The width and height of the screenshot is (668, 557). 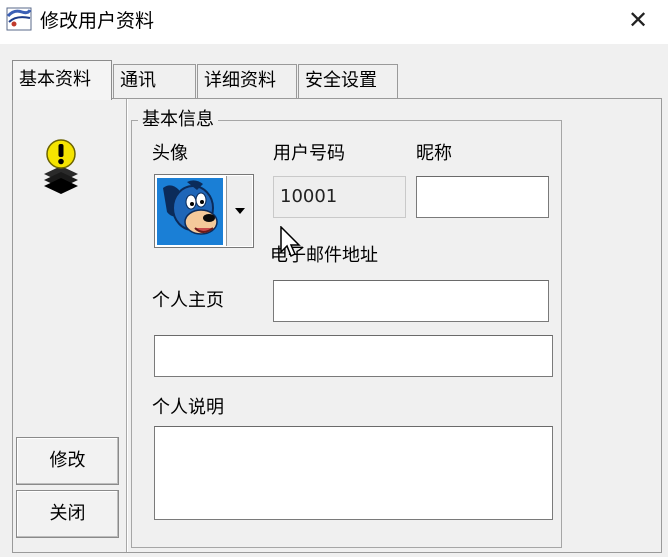 What do you see at coordinates (309, 153) in the screenshot?
I see `user-number-label: 用户号码` at bounding box center [309, 153].